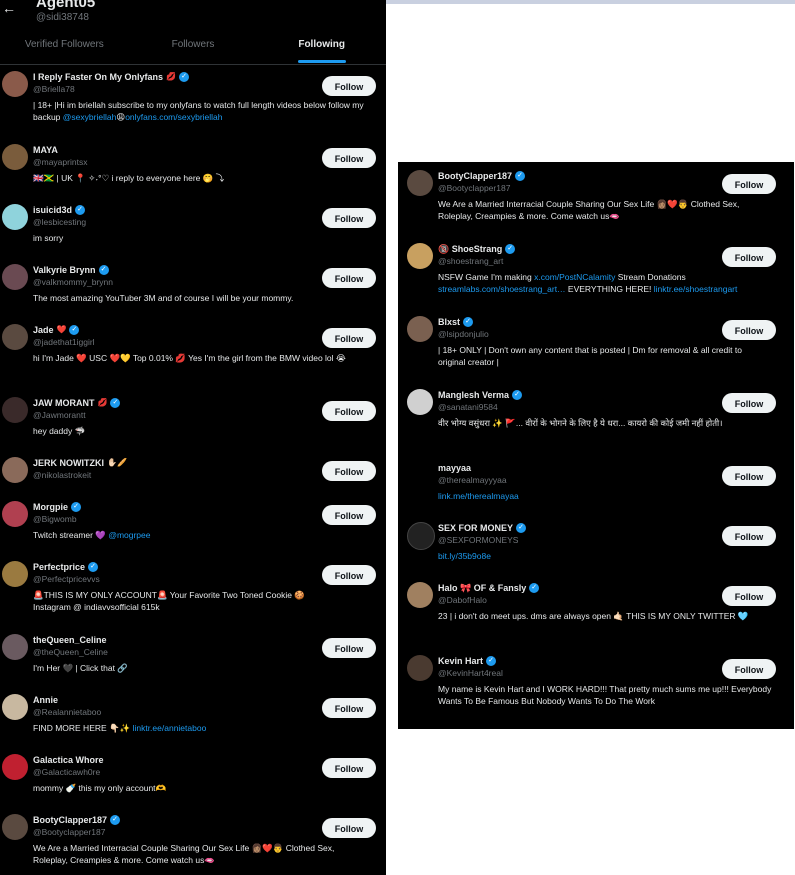 The height and width of the screenshot is (875, 795). I want to click on user-name: 🔞 ShoeStrang, so click(470, 249).